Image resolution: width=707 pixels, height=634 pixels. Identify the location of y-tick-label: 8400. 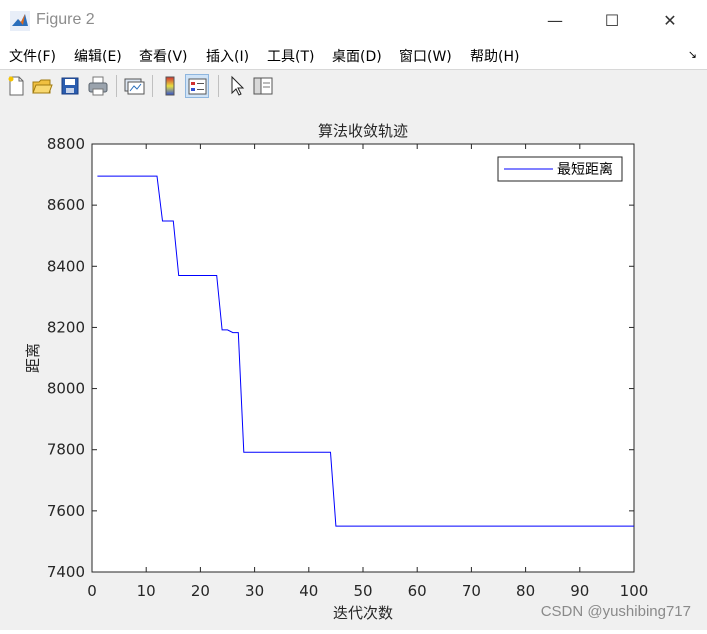
(66, 266).